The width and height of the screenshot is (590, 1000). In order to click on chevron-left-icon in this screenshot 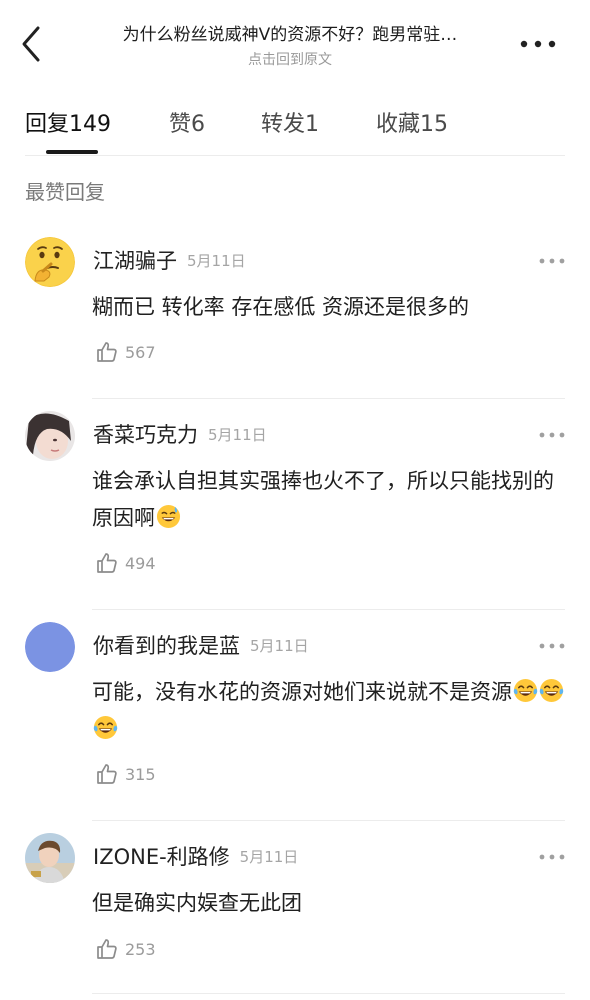, I will do `click(31, 44)`.